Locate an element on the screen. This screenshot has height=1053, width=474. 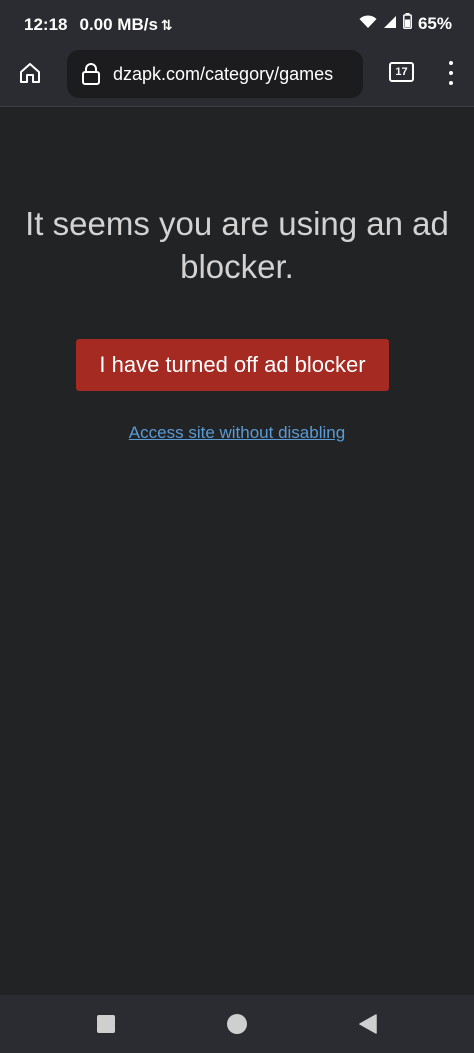
battery-icon is located at coordinates (407, 23).